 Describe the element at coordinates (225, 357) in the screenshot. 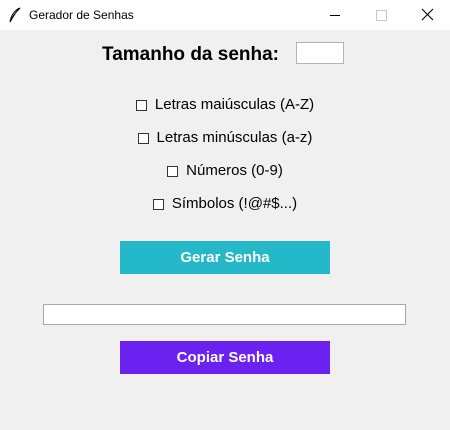

I see `copy-password-button: Copiar Senha` at that location.